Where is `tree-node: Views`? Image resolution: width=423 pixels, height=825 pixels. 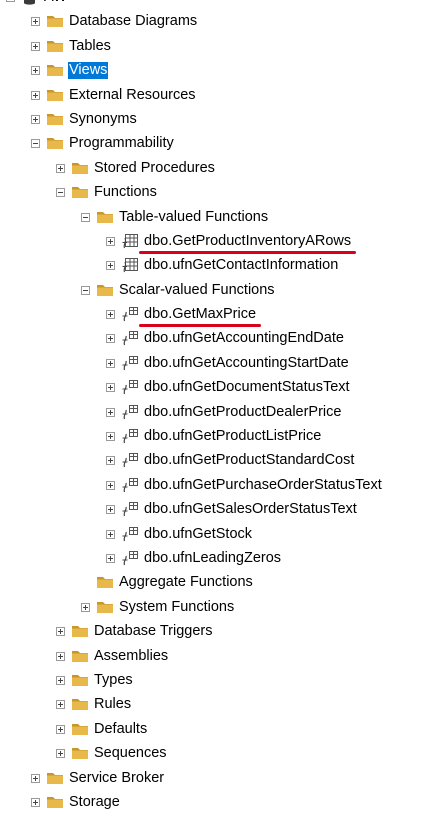 tree-node: Views is located at coordinates (211, 71).